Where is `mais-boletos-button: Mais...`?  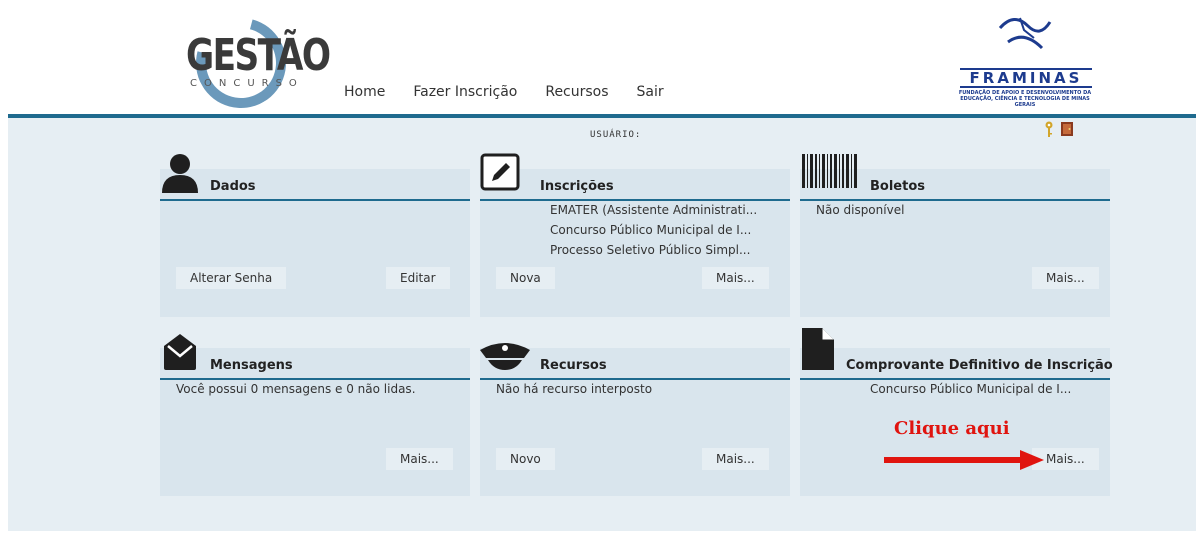
mais-boletos-button: Mais... is located at coordinates (1065, 278).